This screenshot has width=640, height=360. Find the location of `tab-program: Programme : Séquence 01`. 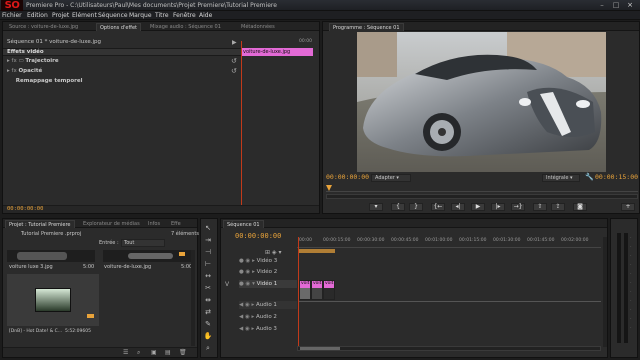

tab-program: Programme : Séquence 01 is located at coordinates (366, 27).